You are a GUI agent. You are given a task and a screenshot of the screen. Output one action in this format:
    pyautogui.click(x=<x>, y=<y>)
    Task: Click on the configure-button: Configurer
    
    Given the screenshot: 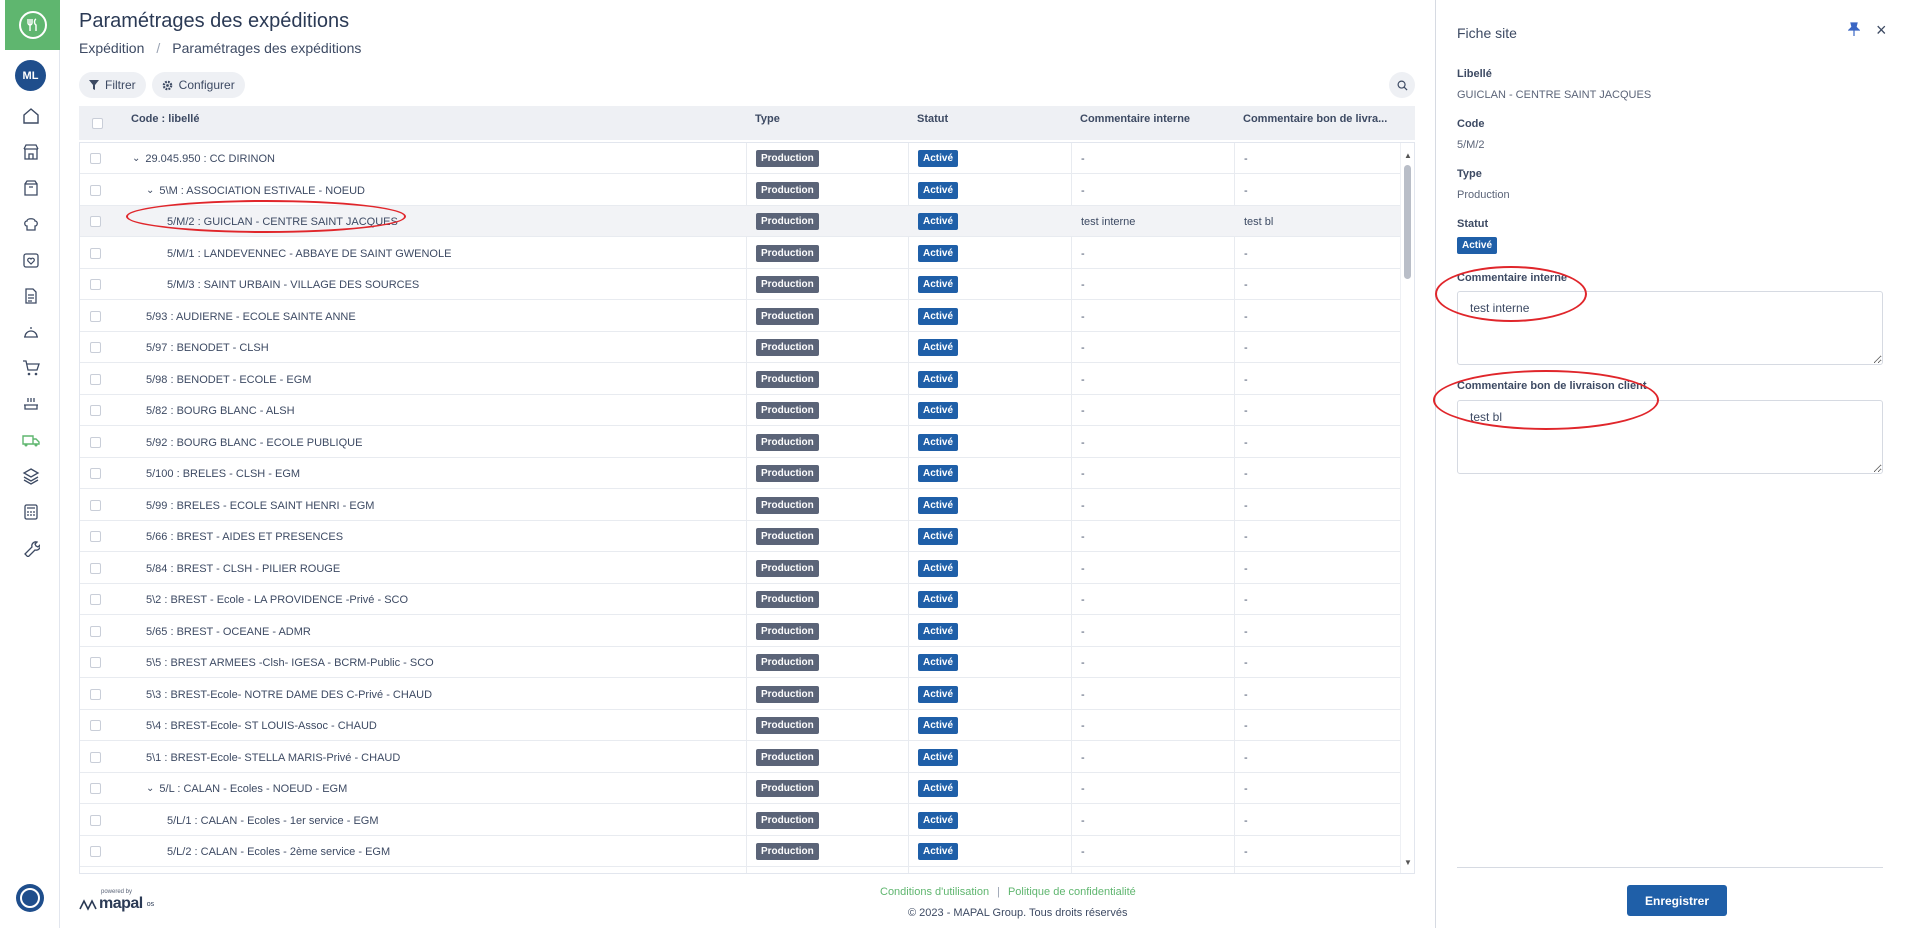 What is the action you would take?
    pyautogui.click(x=198, y=85)
    